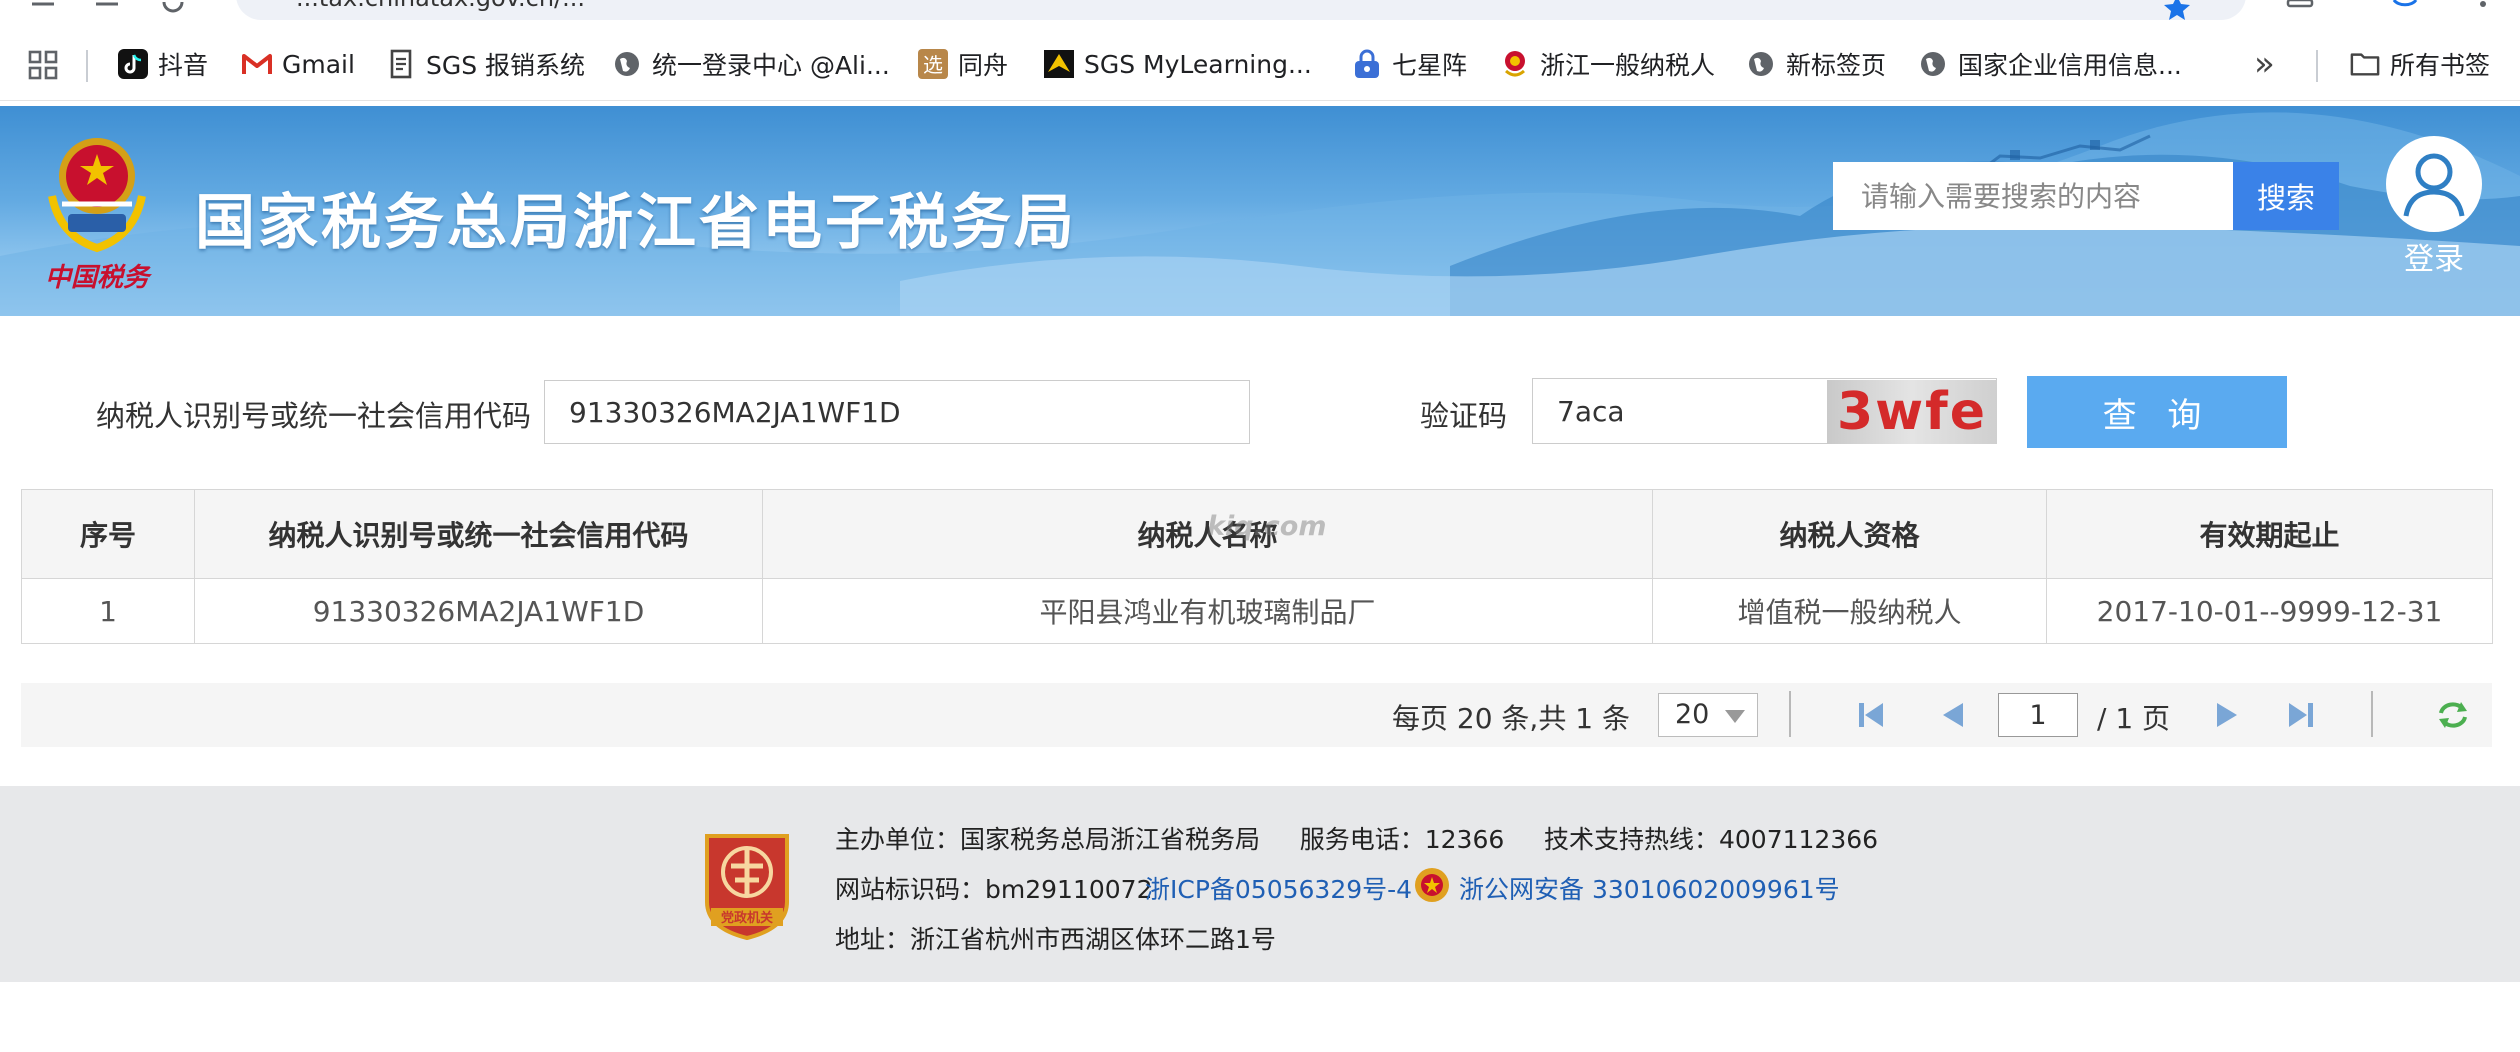 The width and height of the screenshot is (2520, 1052). I want to click on star-bookmark-icon, so click(2177, 10).